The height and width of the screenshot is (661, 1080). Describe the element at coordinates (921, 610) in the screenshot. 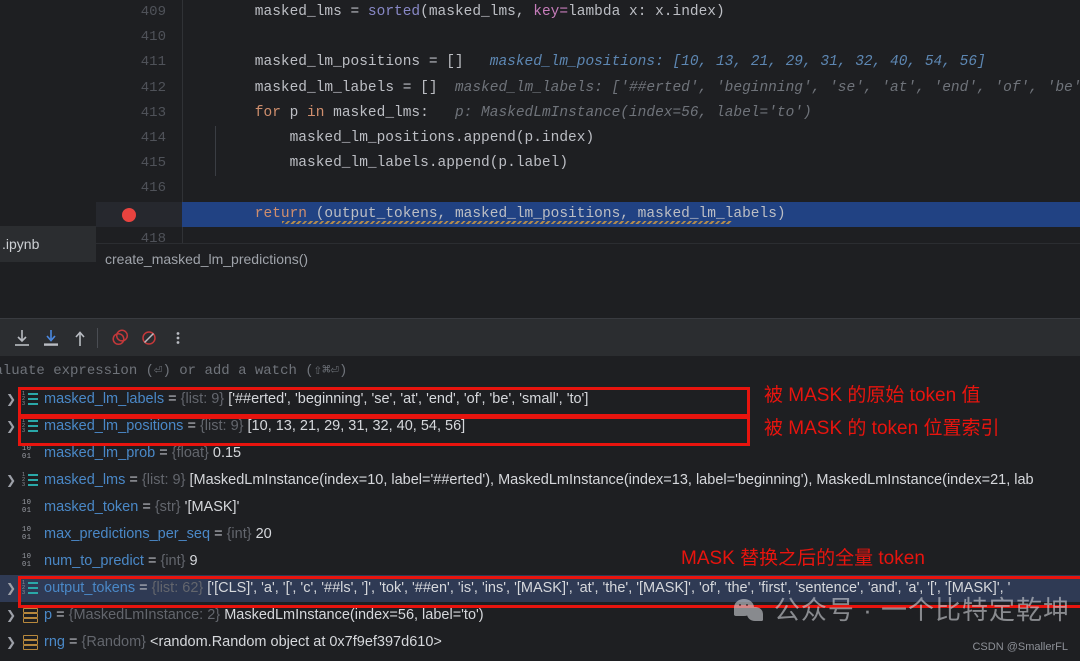

I see `watermark-text: 公众号 · 一个比特定乾坤` at that location.